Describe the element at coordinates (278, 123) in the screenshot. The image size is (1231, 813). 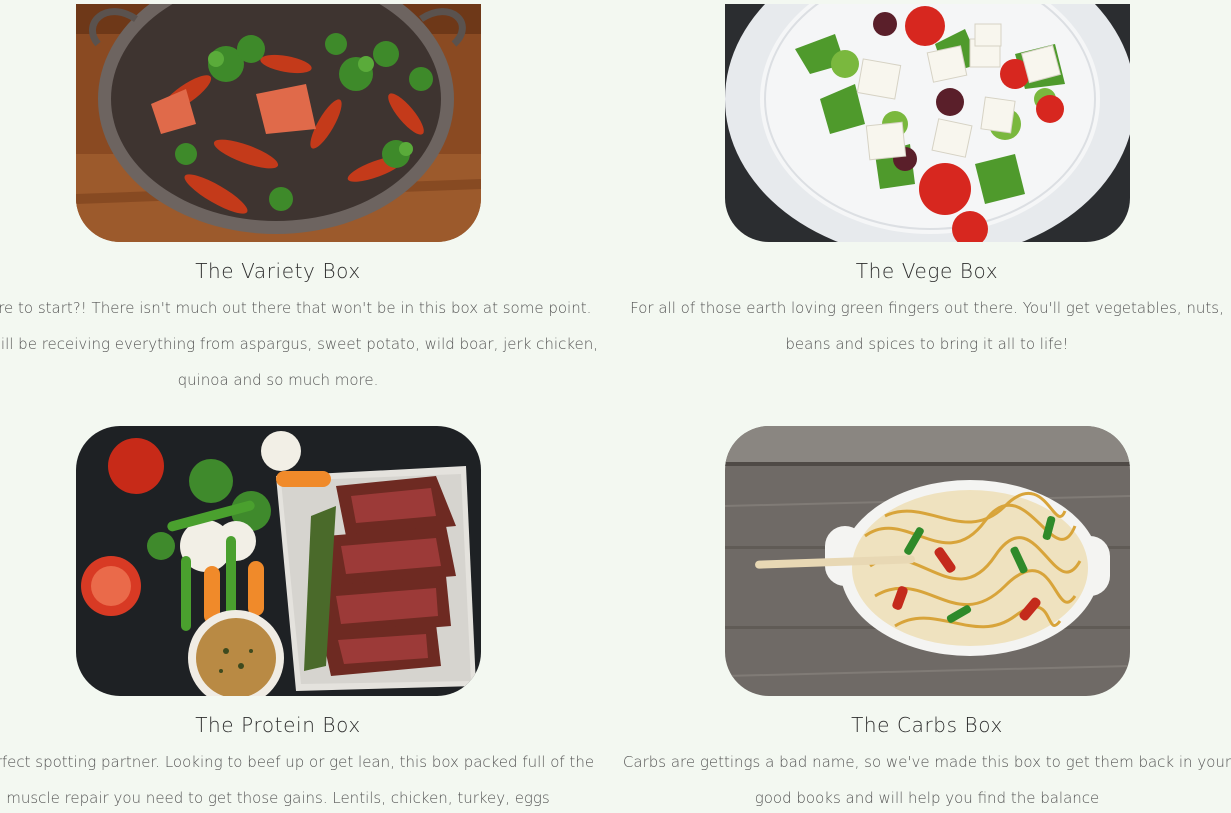
I see `wok-chili-stir-fry-photo` at that location.